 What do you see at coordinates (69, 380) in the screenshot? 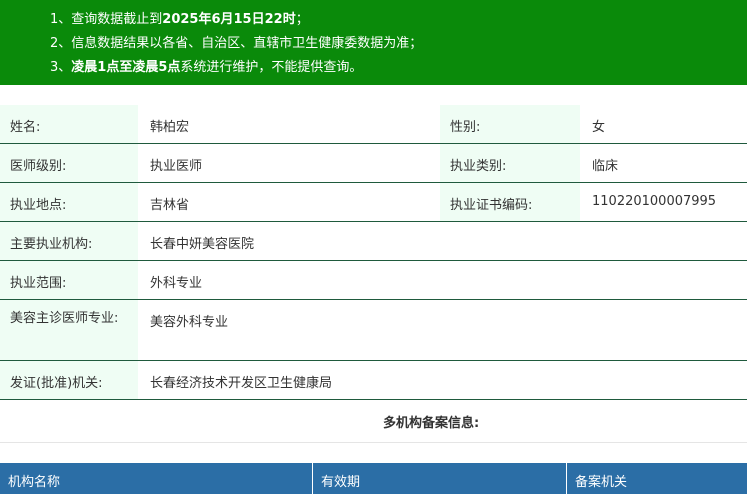
I see `issuer-label: 发证(批准)机关:` at bounding box center [69, 380].